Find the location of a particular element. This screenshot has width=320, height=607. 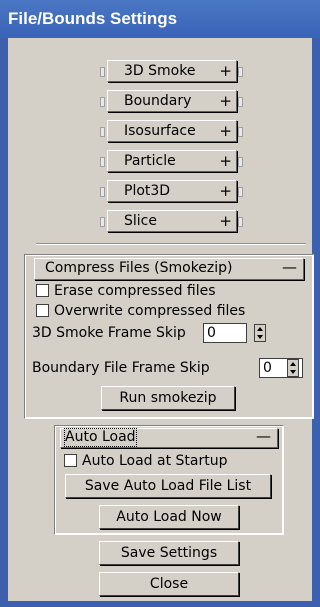

save-autoload-list-button: Save Auto Load File List is located at coordinates (168, 486).